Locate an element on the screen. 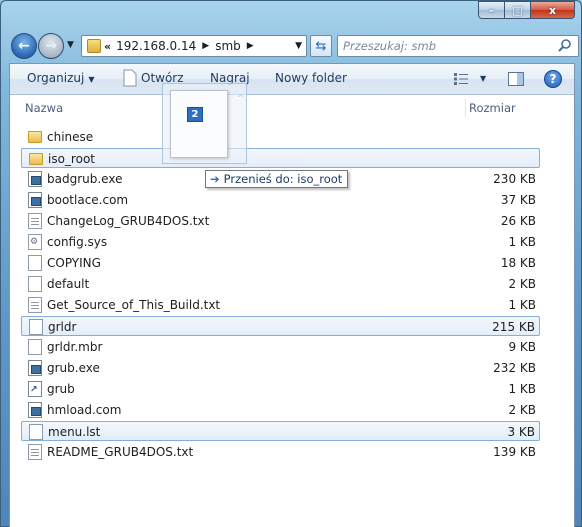  recent-pages-dropdown-icon: ▼ is located at coordinates (70, 45).